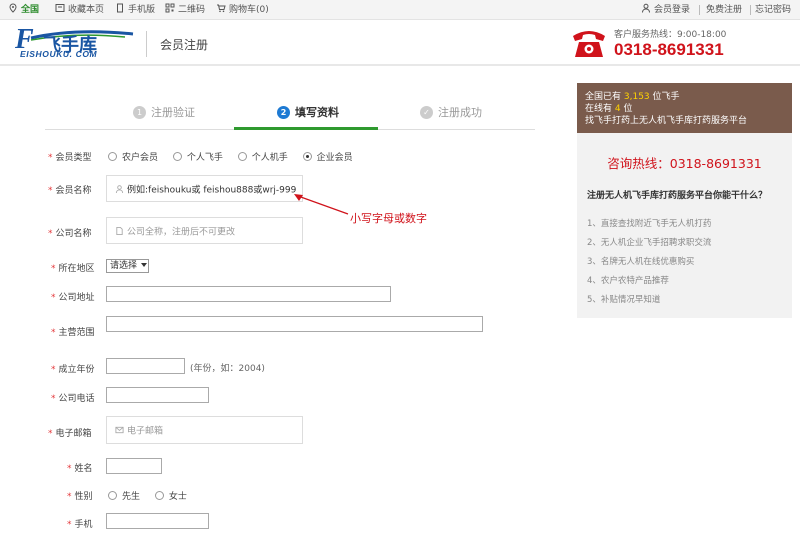  I want to click on qrcode-link: 二维码, so click(185, 10).